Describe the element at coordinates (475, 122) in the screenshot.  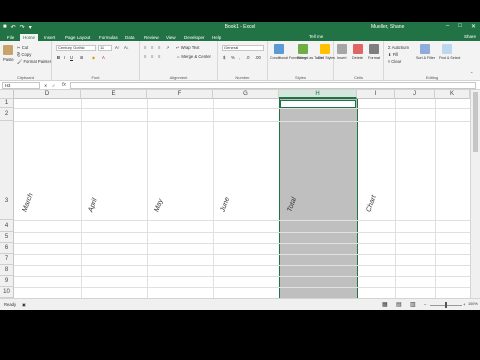
I see `vertical-scroll-thumb` at that location.